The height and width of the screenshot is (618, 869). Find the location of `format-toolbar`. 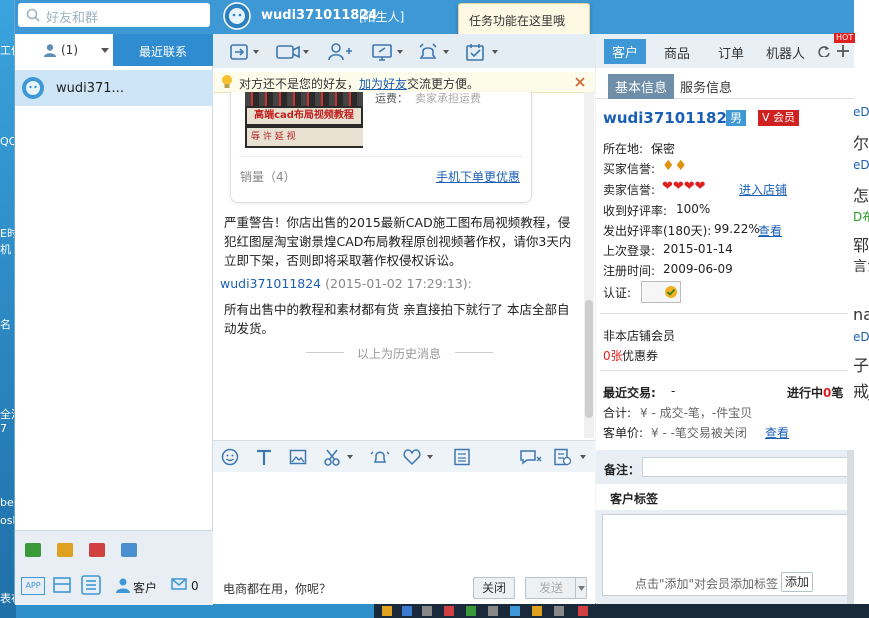

format-toolbar is located at coordinates (404, 457).